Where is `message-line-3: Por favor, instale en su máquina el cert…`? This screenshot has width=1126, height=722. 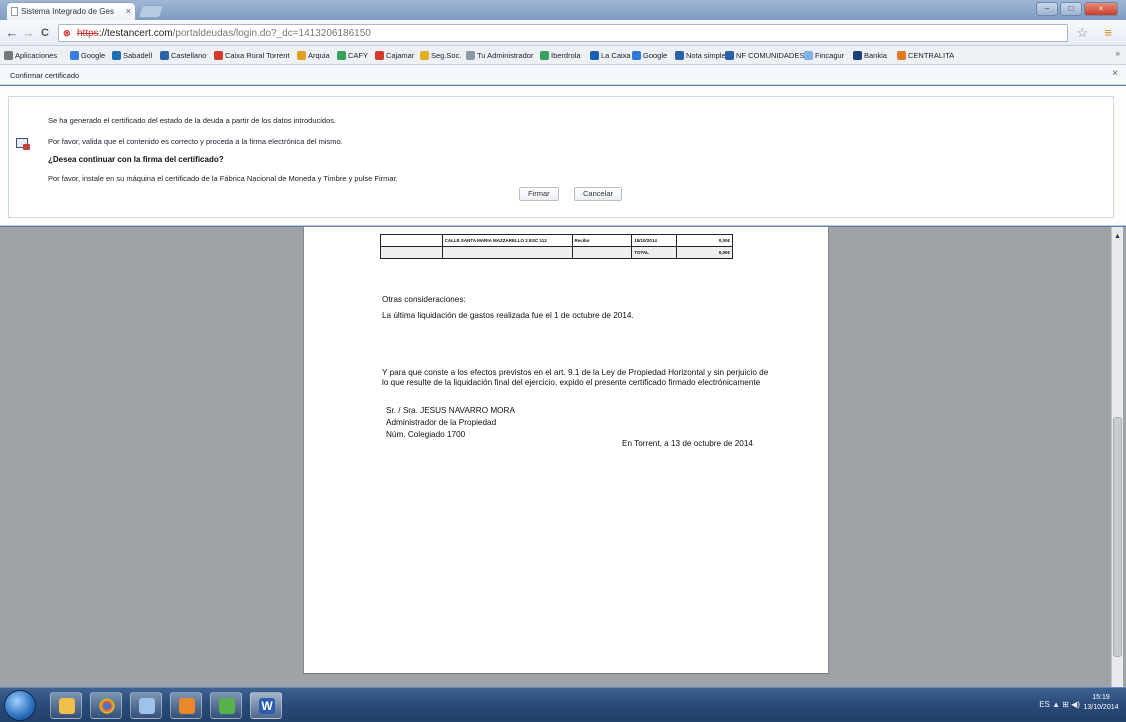
message-line-3: Por favor, instale en su máquina el cert… is located at coordinates (223, 178).